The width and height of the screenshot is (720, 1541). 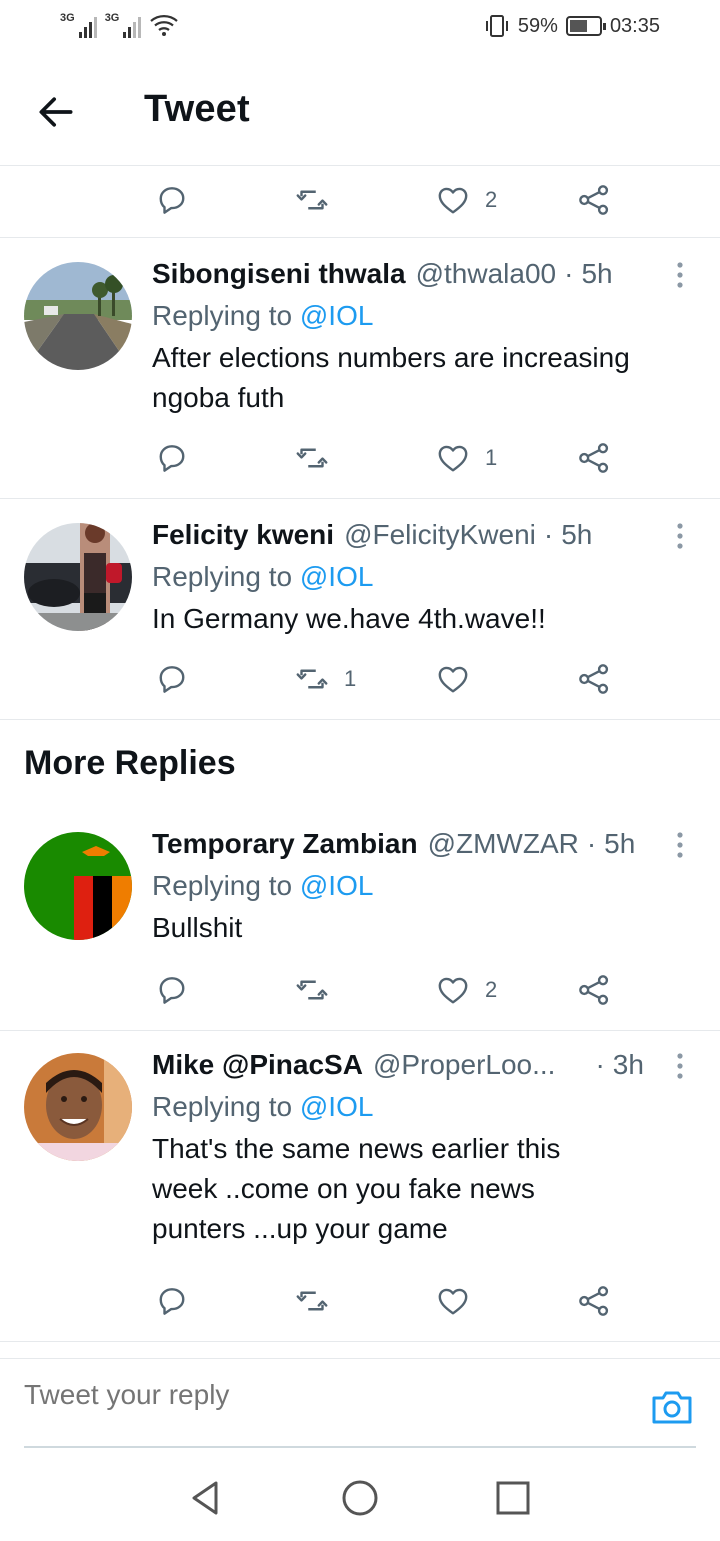 What do you see at coordinates (285, 844) in the screenshot?
I see `author-name: Temporary Zambian` at bounding box center [285, 844].